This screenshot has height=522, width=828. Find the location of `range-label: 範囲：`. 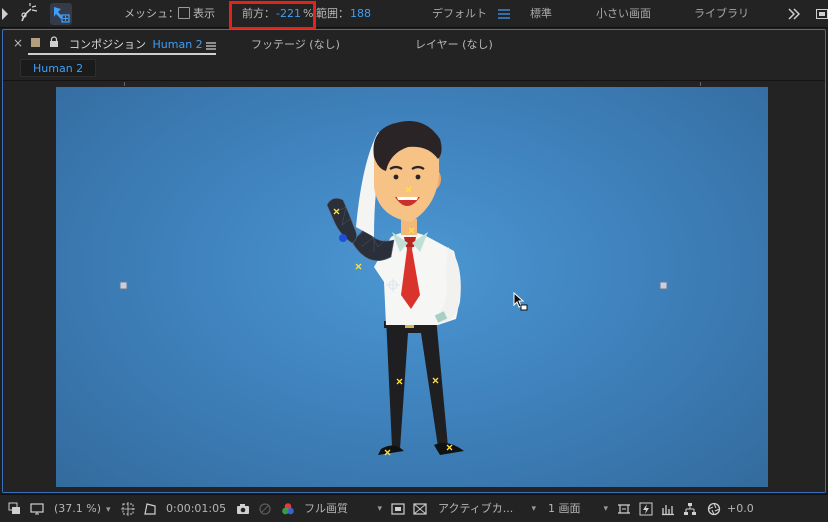

range-label: 範囲： is located at coordinates (332, 13).